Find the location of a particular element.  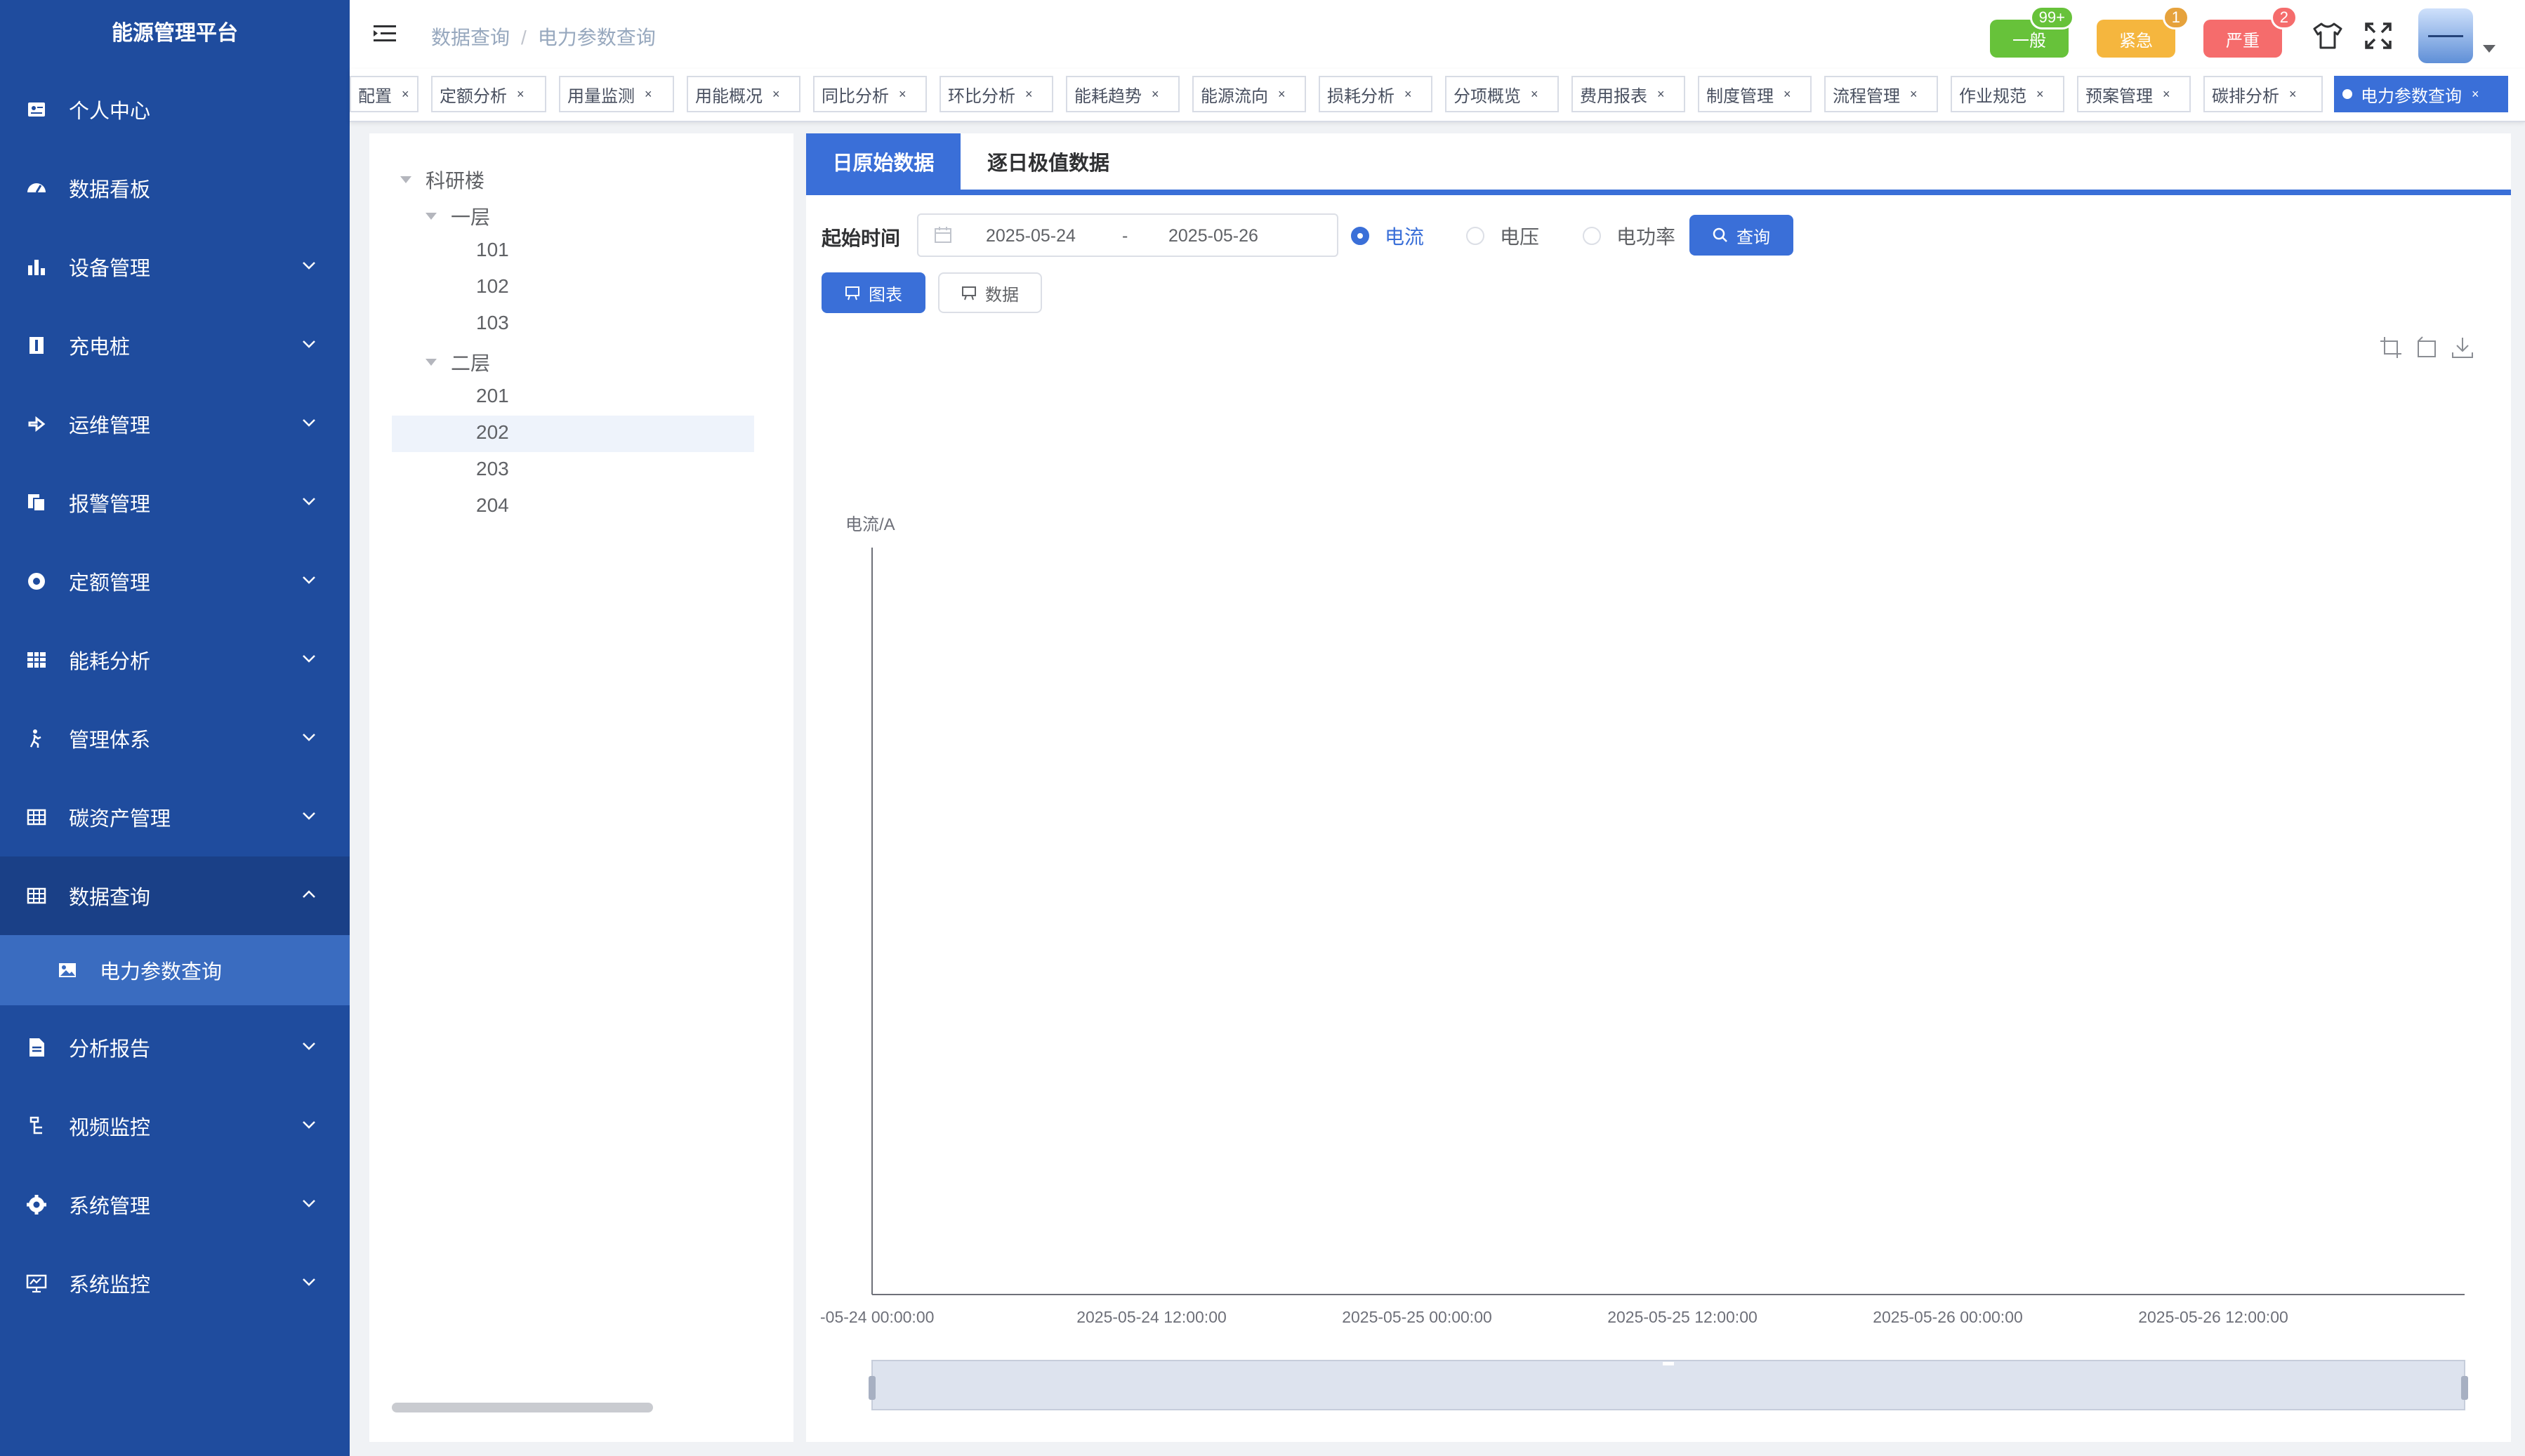

tag: 定额分析 × is located at coordinates (488, 94).